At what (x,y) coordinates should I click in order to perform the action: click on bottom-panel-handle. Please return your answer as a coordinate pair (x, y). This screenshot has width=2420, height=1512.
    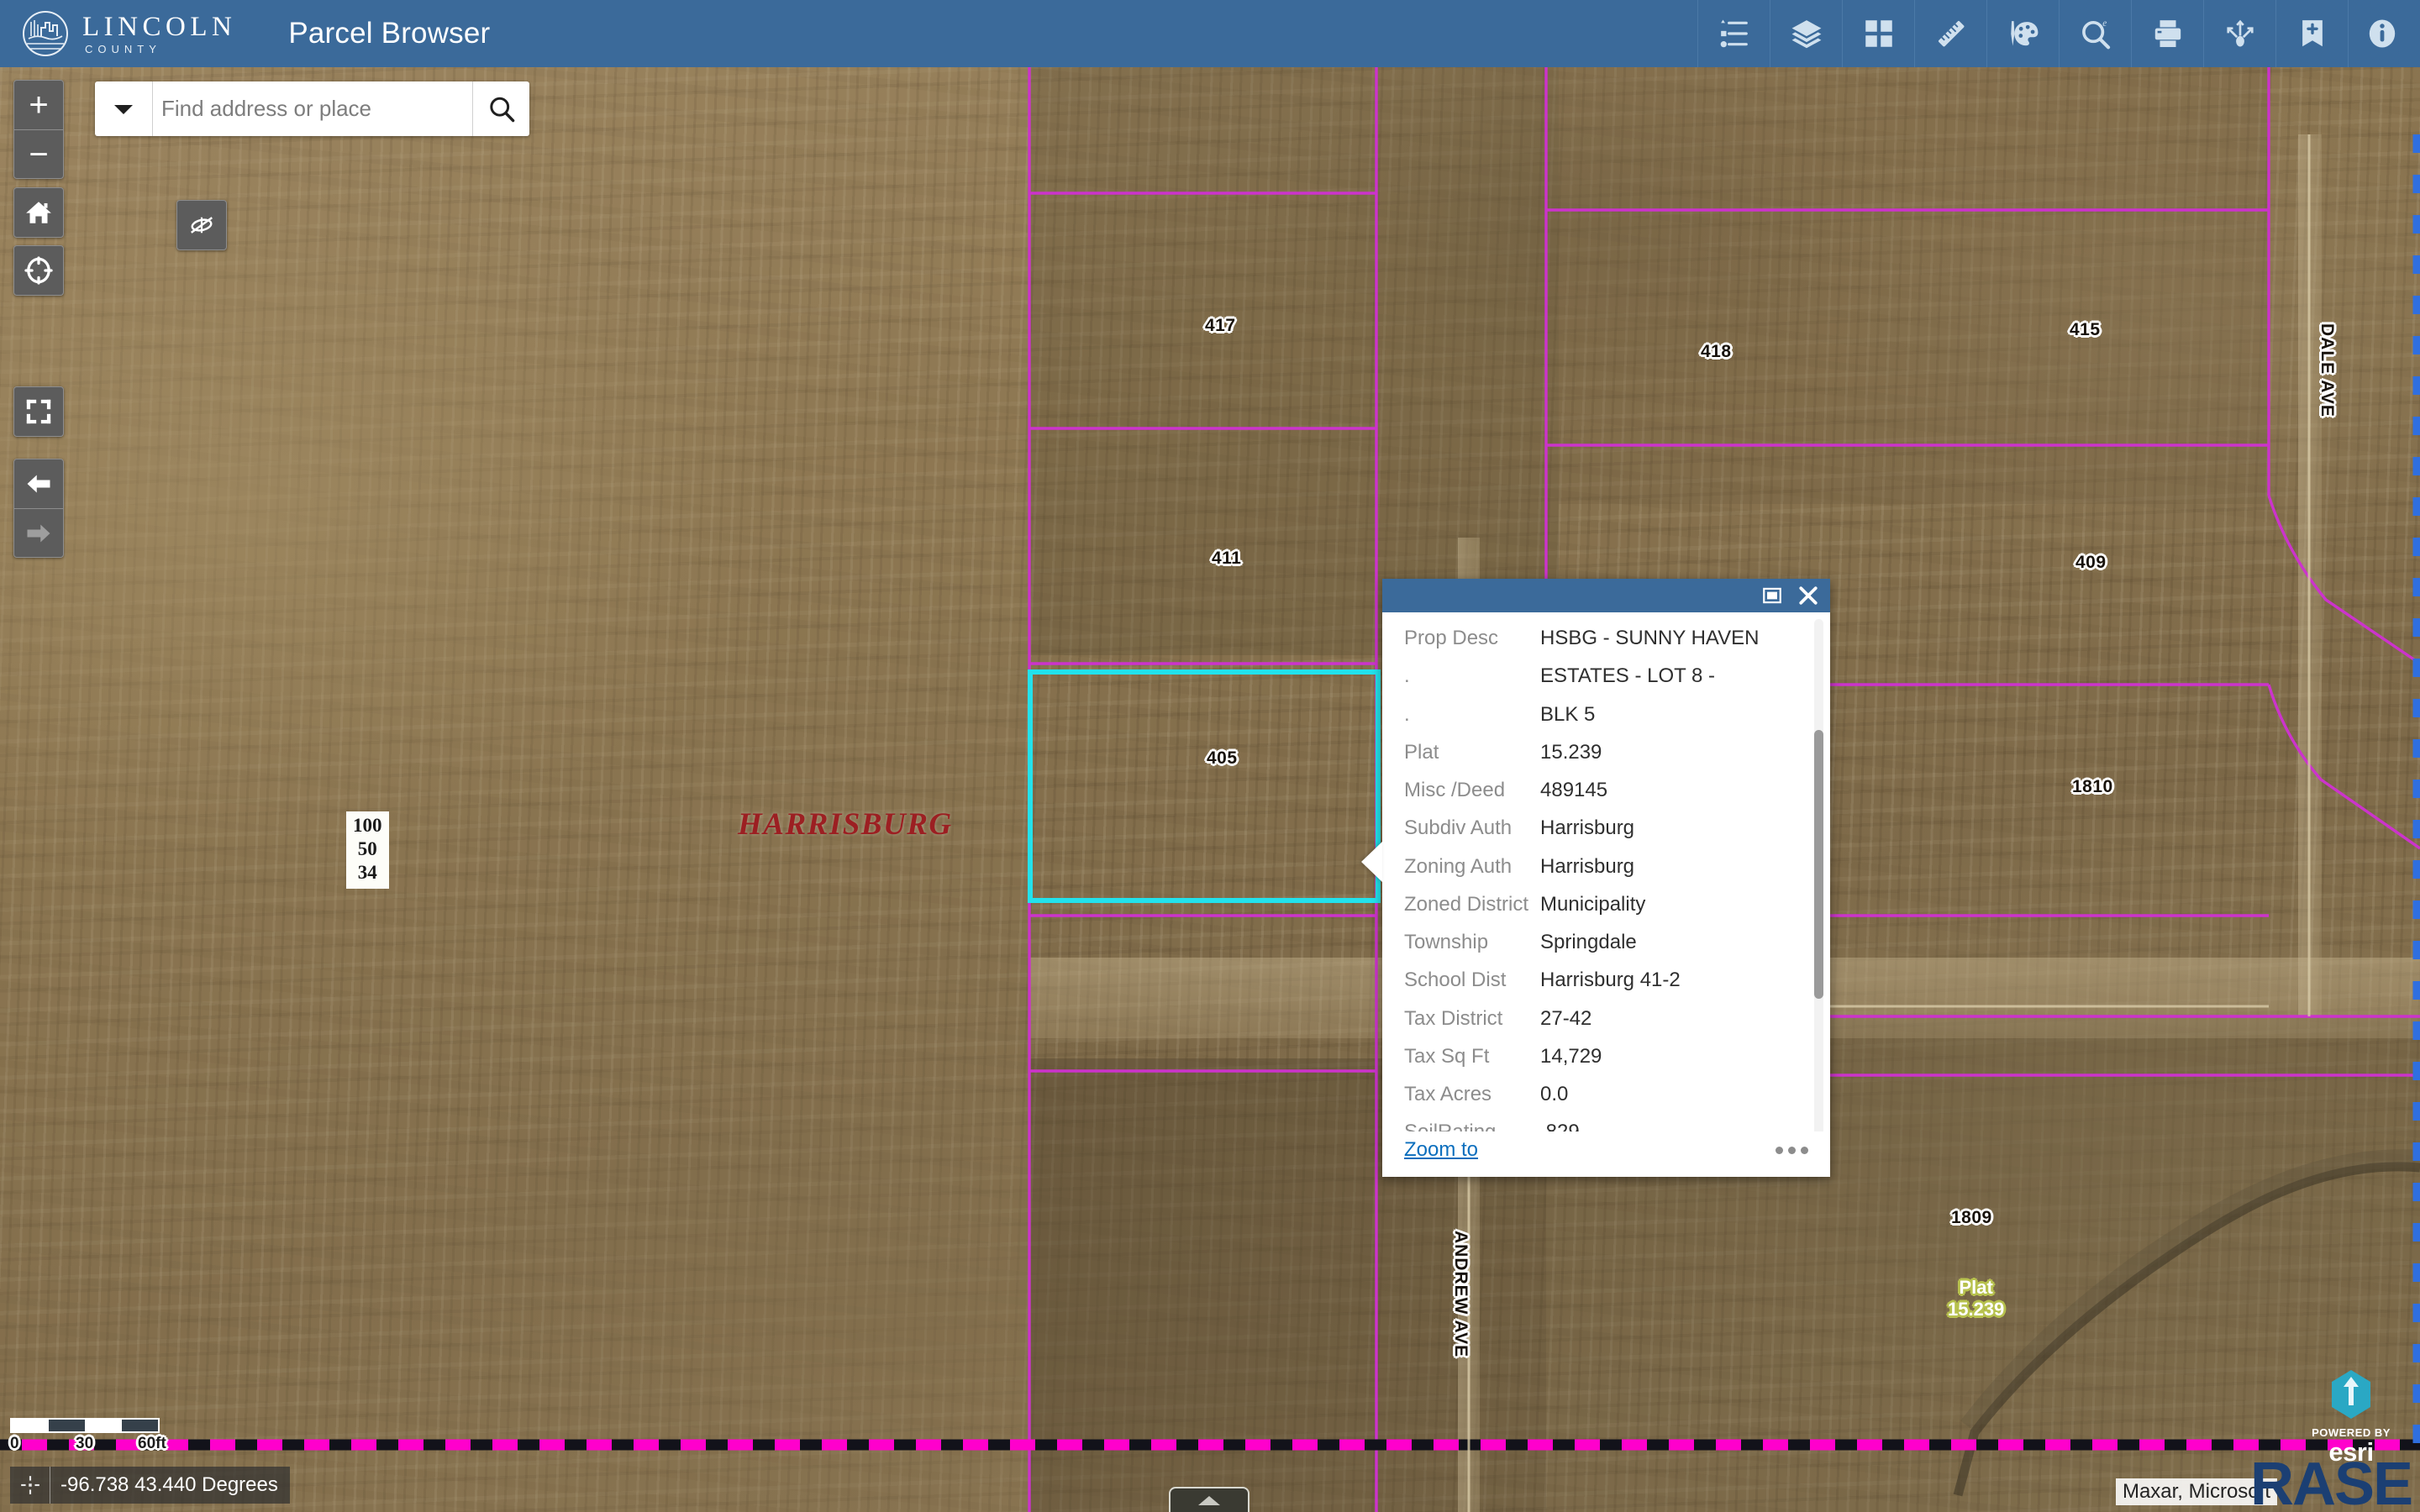
    Looking at the image, I should click on (1209, 1499).